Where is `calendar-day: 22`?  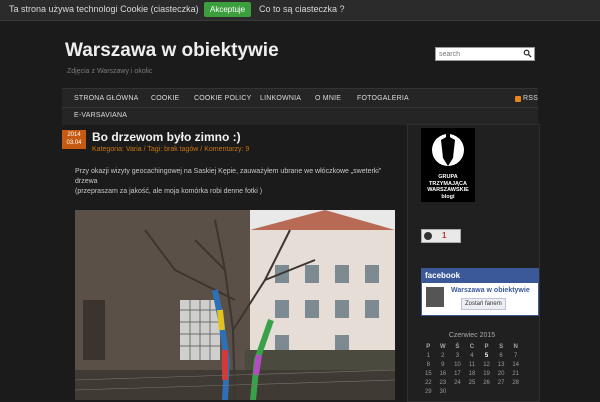 calendar-day: 22 is located at coordinates (428, 382).